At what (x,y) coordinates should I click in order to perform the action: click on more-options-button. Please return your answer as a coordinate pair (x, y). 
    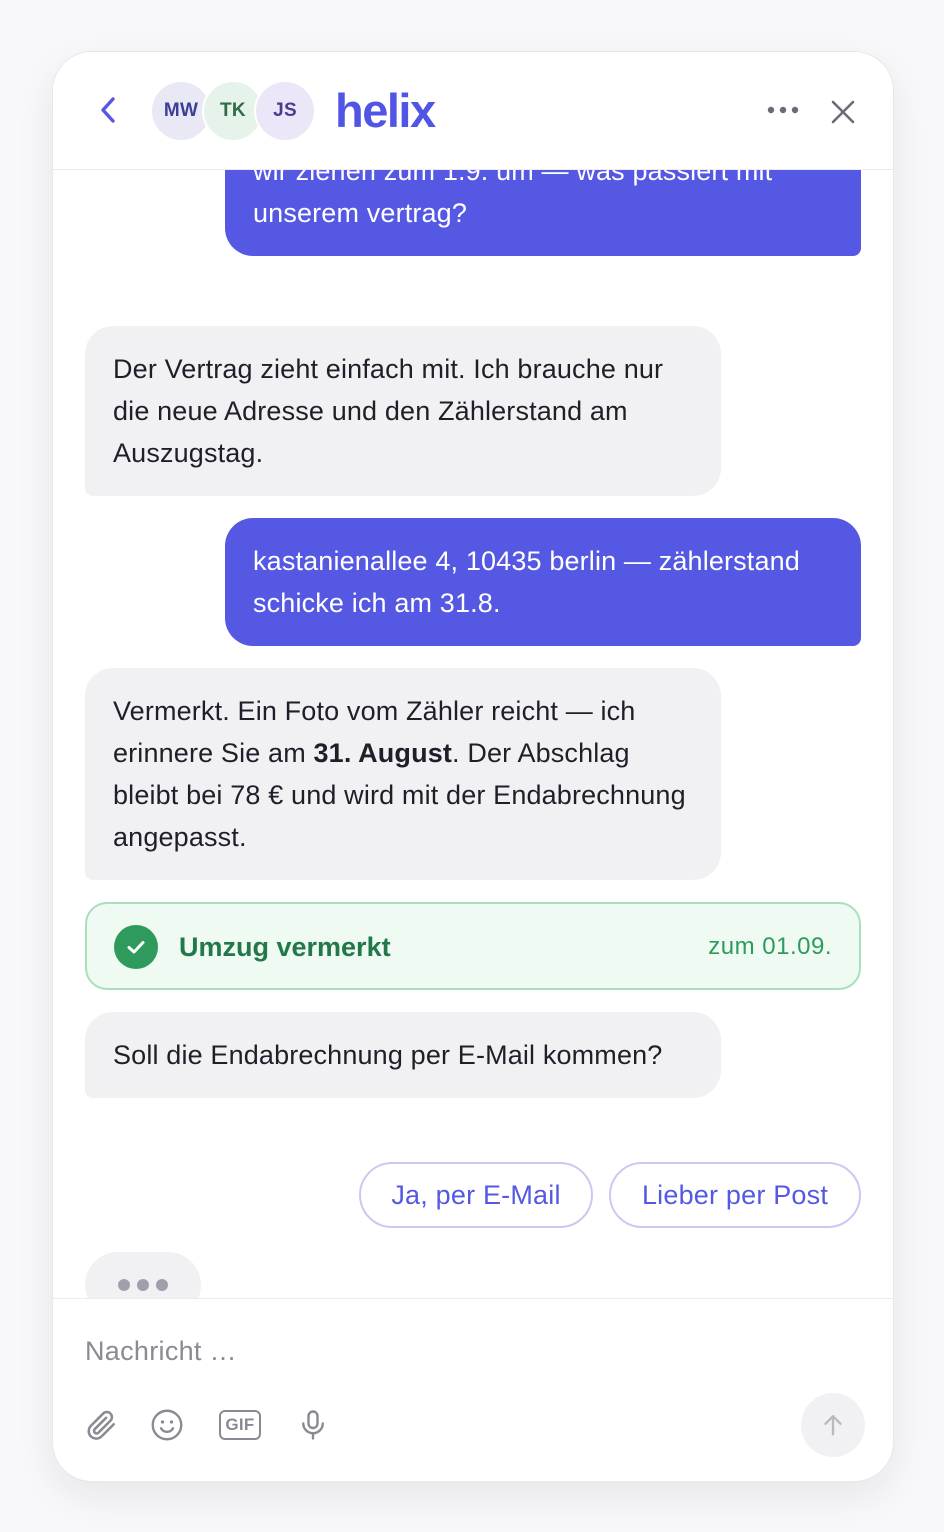
    Looking at the image, I should click on (783, 110).